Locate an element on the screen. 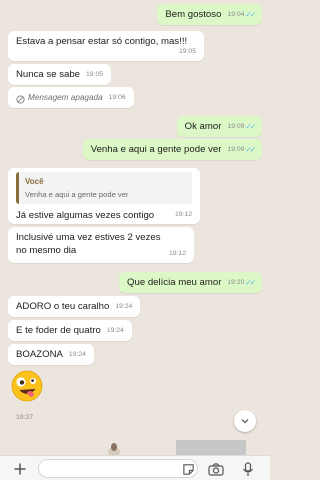 The height and width of the screenshot is (480, 320). message-text: Nunca se sabe is located at coordinates (48, 74).